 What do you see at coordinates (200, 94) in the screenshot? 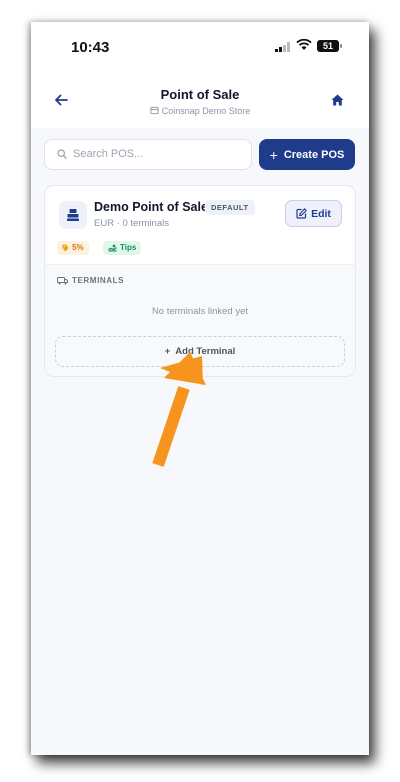
I see `page-title: Point of Sale` at bounding box center [200, 94].